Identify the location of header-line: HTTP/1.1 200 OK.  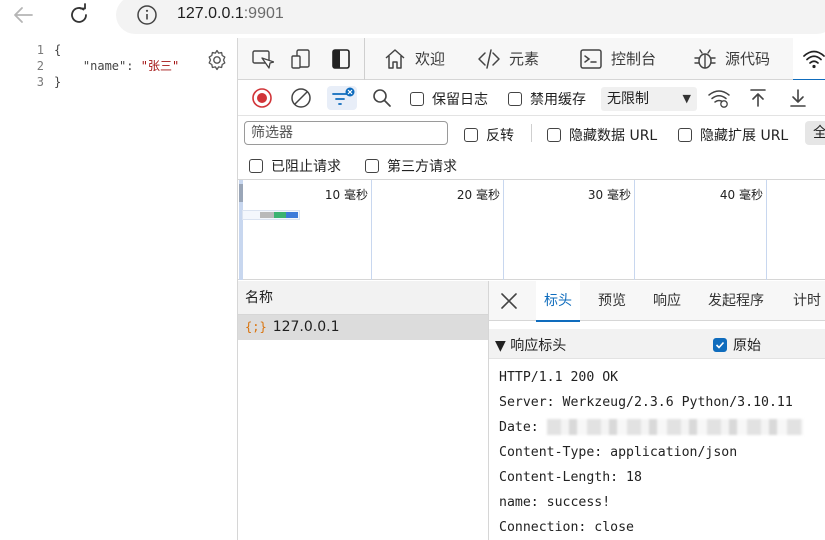
(559, 377).